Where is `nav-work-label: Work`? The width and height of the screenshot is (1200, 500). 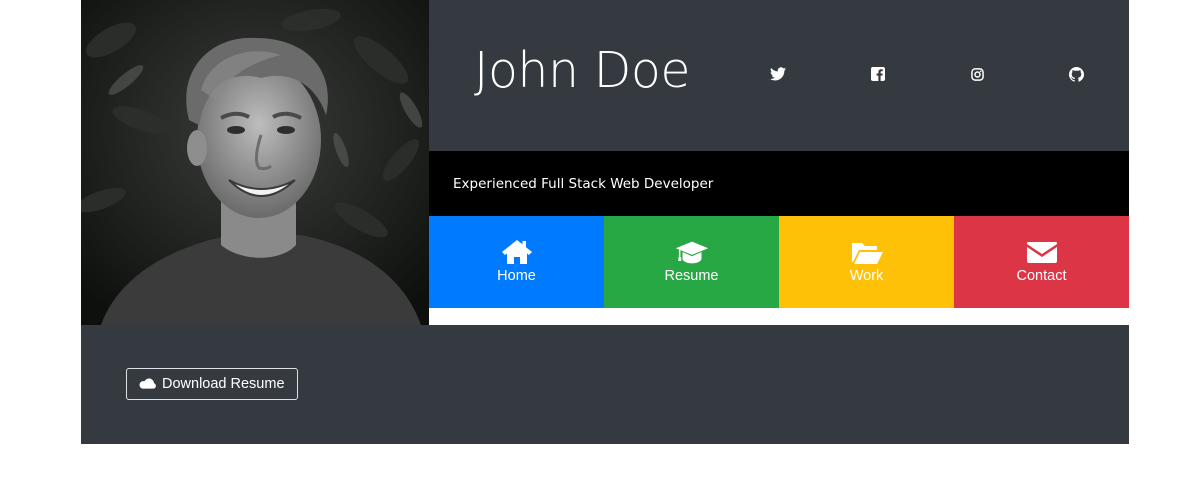 nav-work-label: Work is located at coordinates (866, 276).